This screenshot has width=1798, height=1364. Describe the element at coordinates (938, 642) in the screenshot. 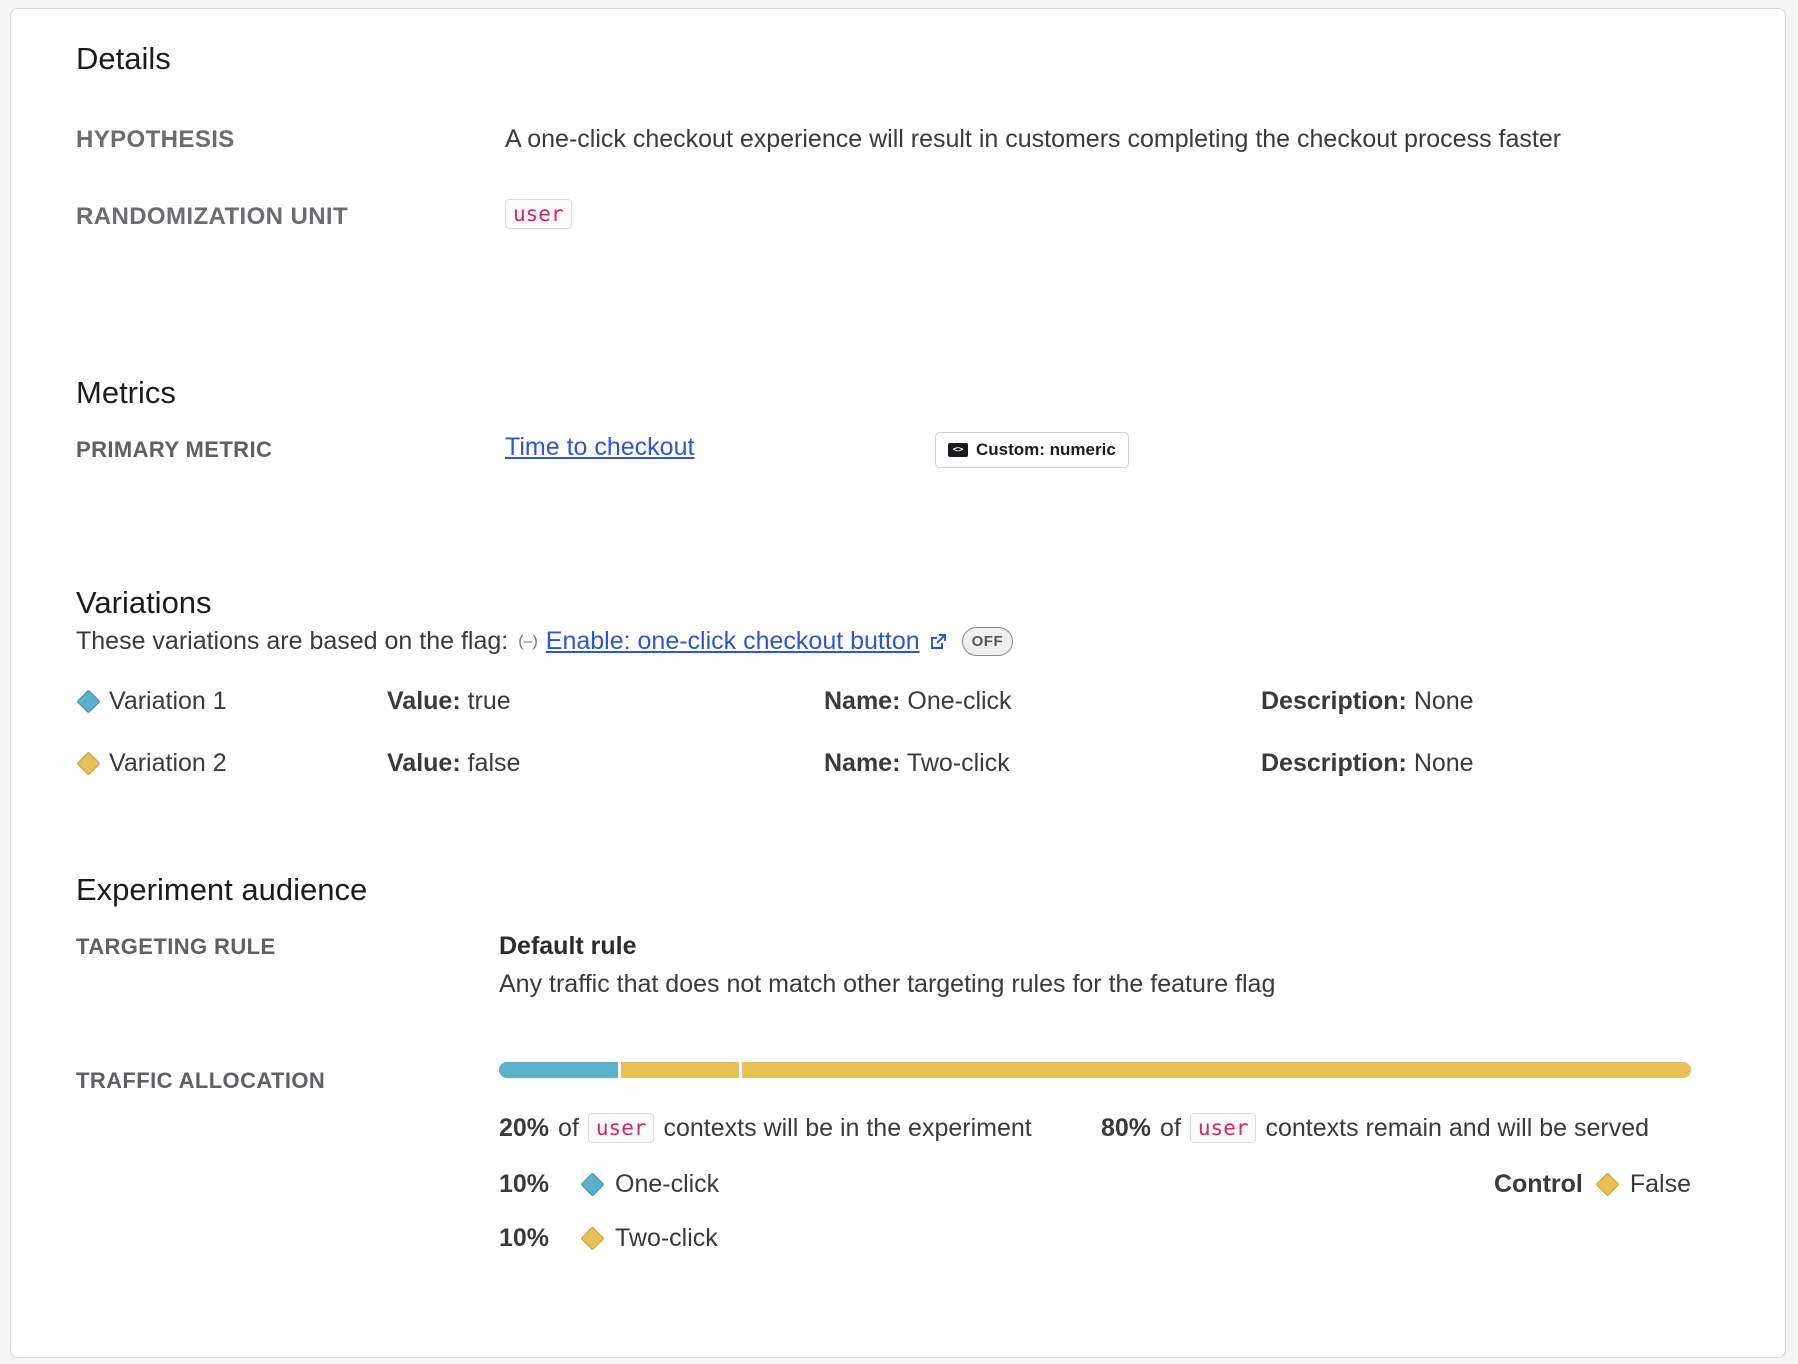

I see `external-link-icon` at that location.